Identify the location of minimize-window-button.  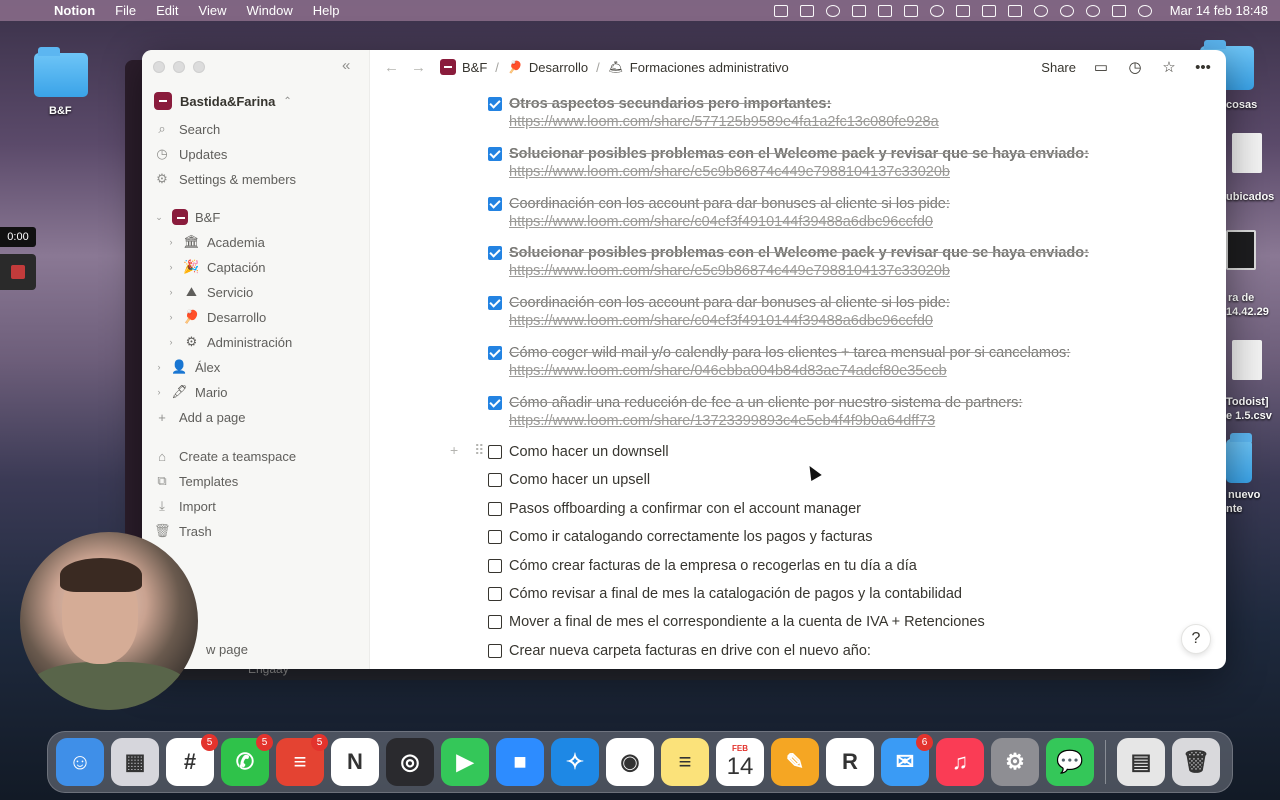
(179, 67).